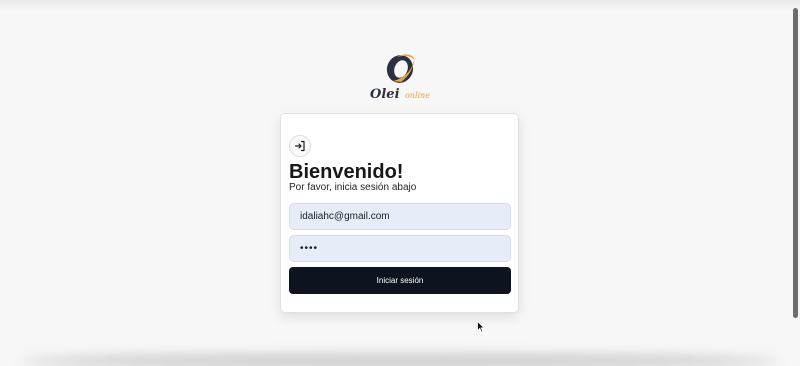  I want to click on page-subtitle: Por favor, inicia sesión abajo, so click(353, 187).